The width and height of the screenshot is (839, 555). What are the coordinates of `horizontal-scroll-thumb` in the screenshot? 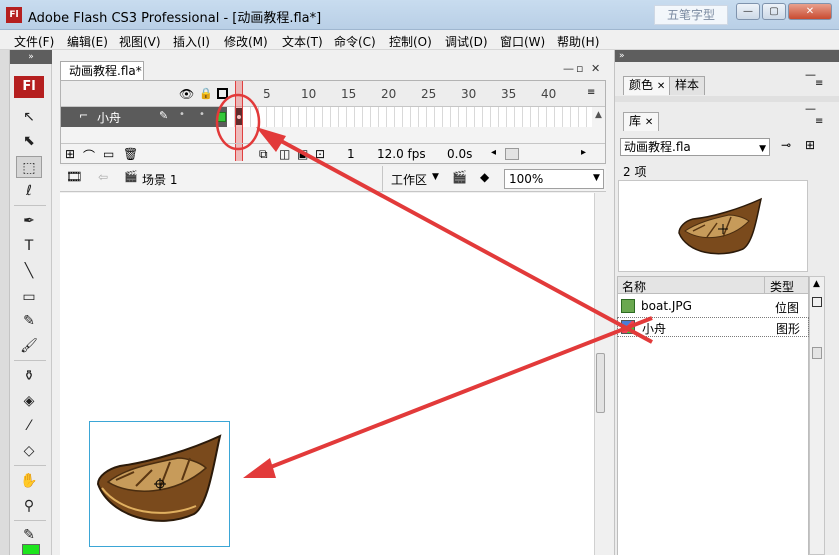 It's located at (512, 154).